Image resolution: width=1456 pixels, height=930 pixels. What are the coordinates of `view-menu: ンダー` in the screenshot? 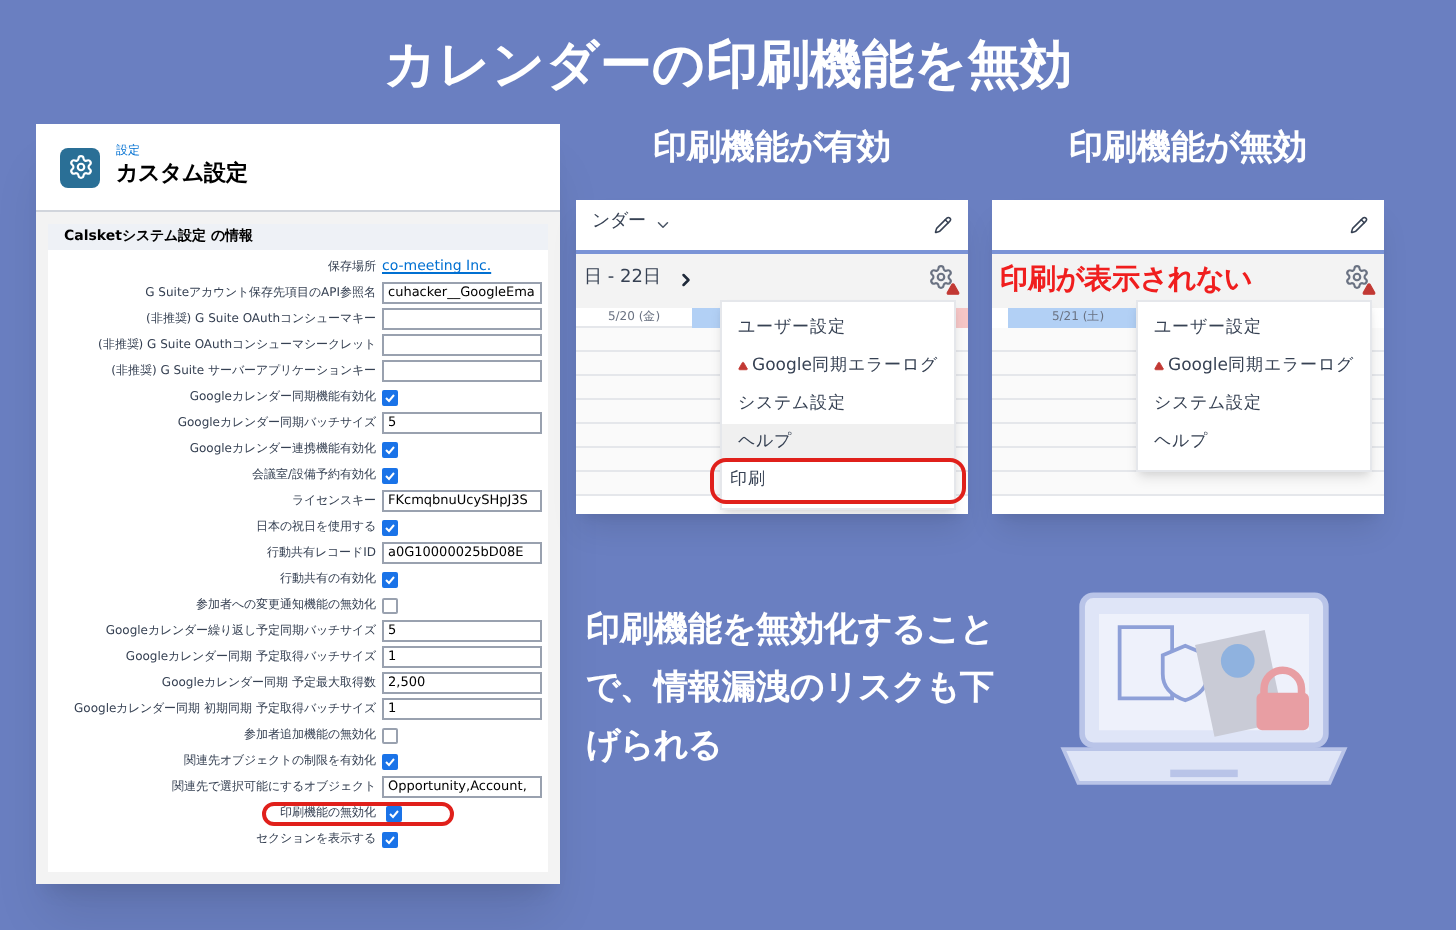 It's located at (619, 224).